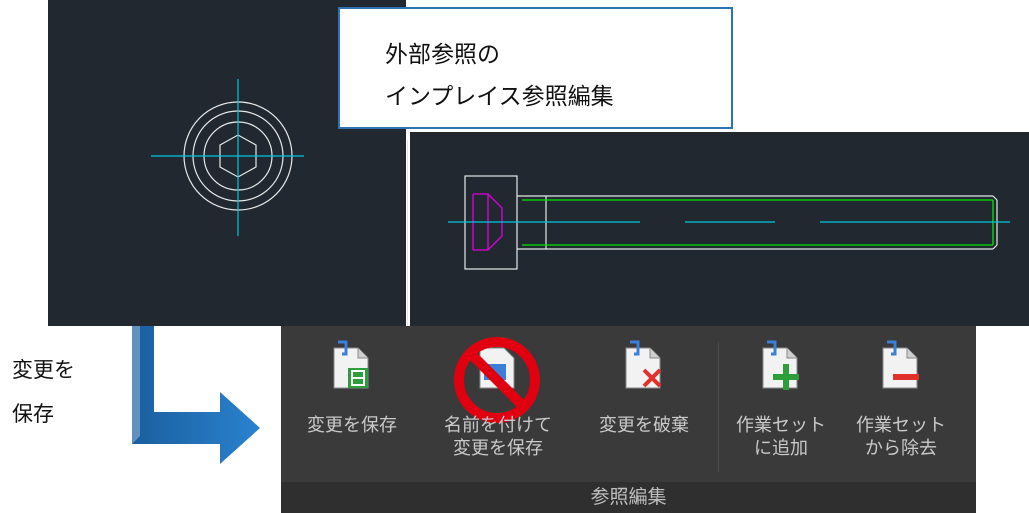 The width and height of the screenshot is (1029, 513). I want to click on doc-save-icon, so click(351, 364).